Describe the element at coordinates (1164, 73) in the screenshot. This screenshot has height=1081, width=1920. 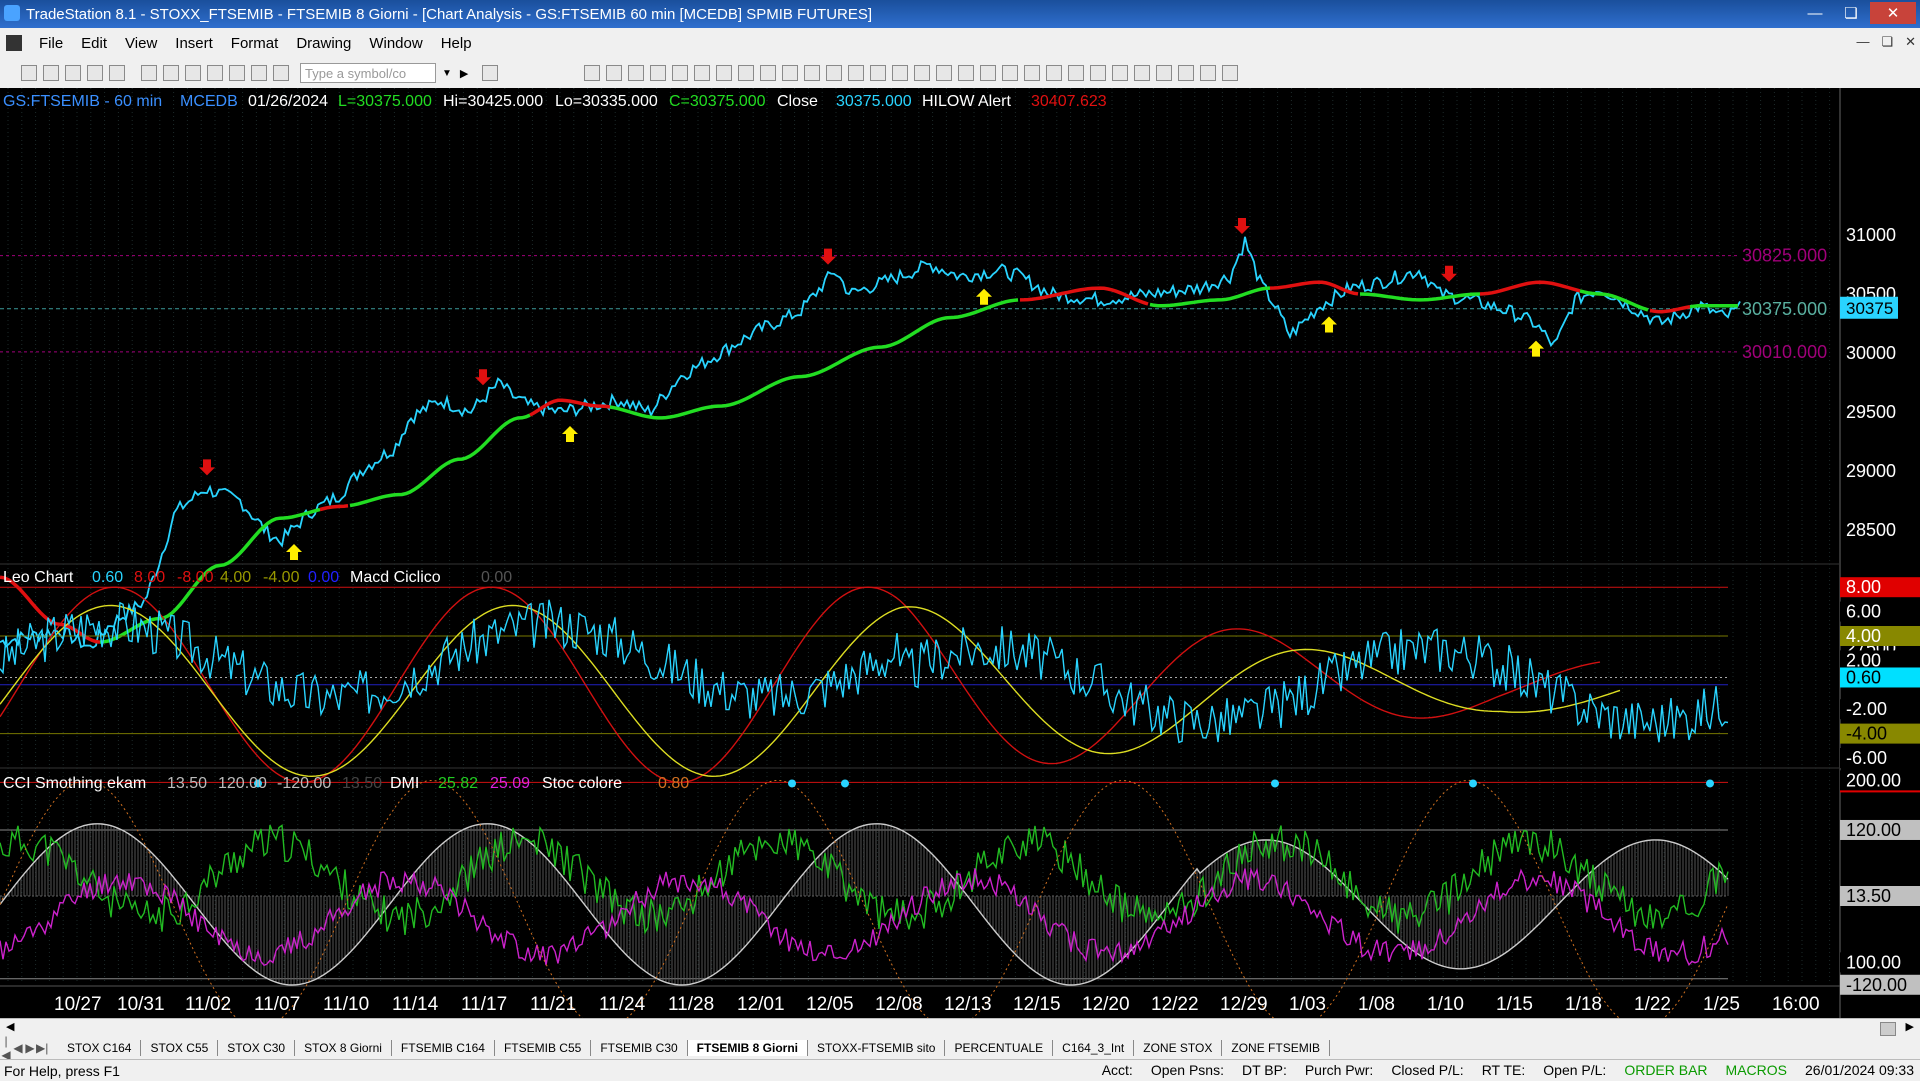
I see `down-arrow-tool-icon` at that location.